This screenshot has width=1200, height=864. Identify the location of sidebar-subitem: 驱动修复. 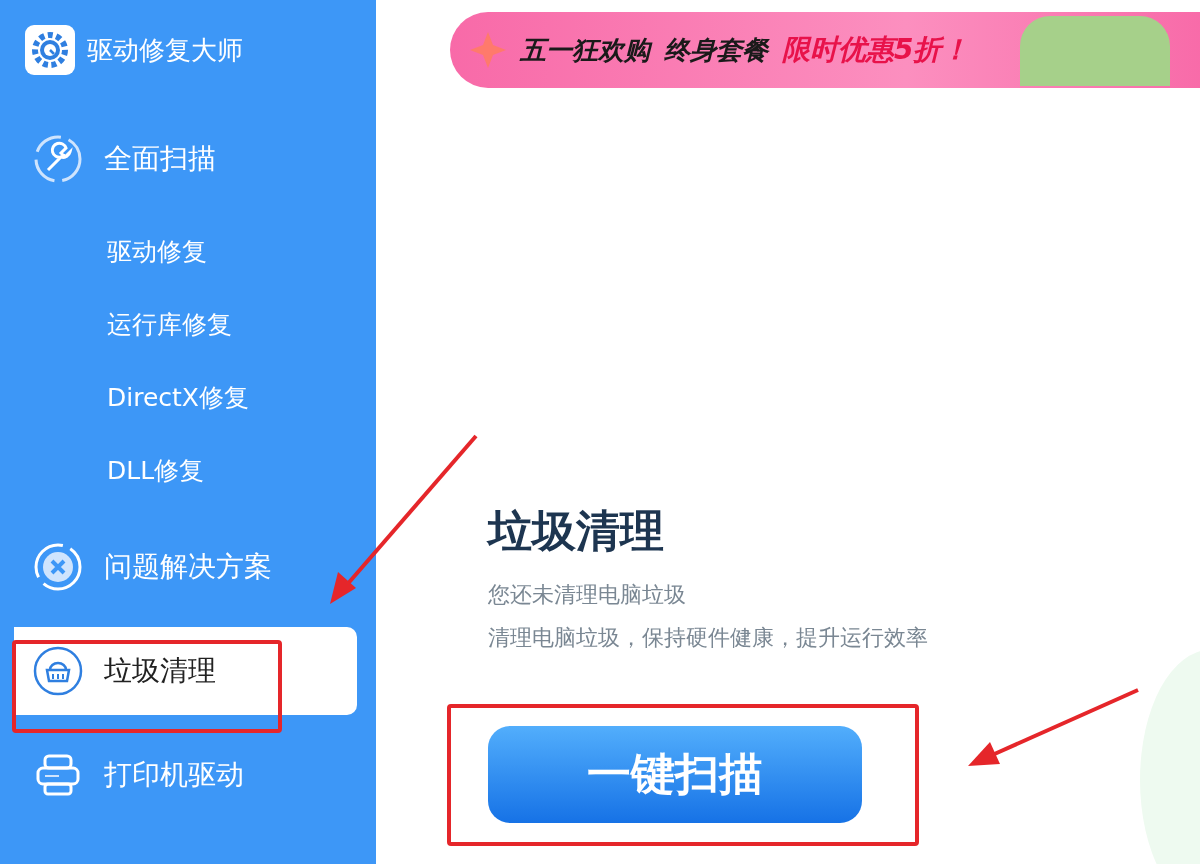
(188, 251).